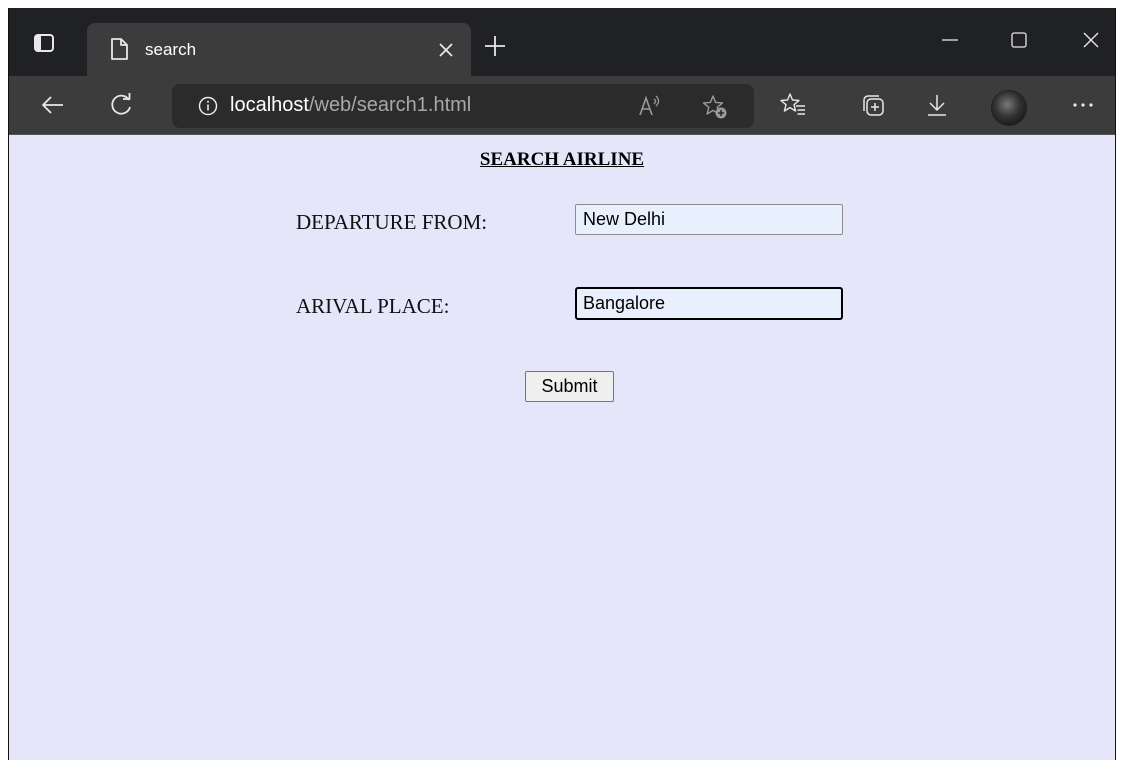 Image resolution: width=1122 pixels, height=760 pixels. I want to click on refresh-icon, so click(121, 105).